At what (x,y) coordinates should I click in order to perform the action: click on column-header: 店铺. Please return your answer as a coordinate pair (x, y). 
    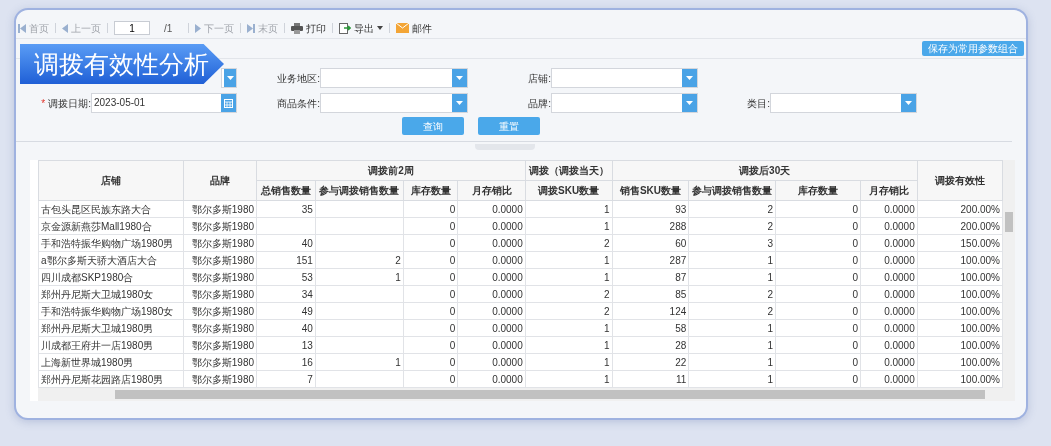
    Looking at the image, I should click on (111, 180).